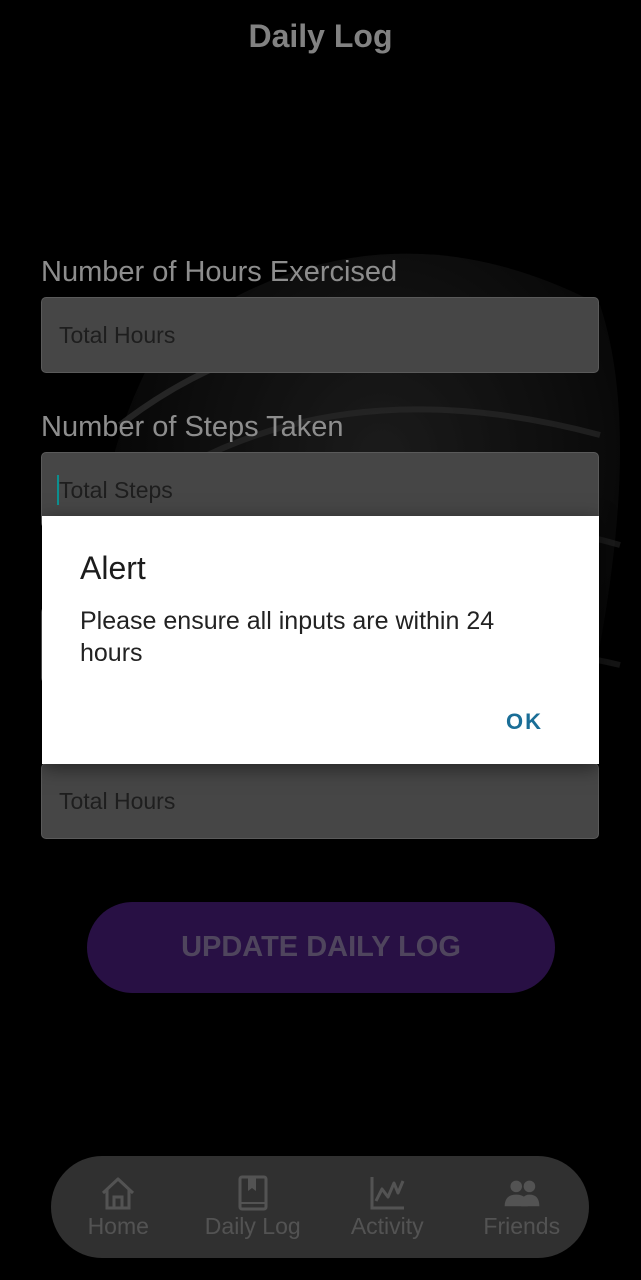  What do you see at coordinates (113, 568) in the screenshot?
I see `alert-title: Alert` at bounding box center [113, 568].